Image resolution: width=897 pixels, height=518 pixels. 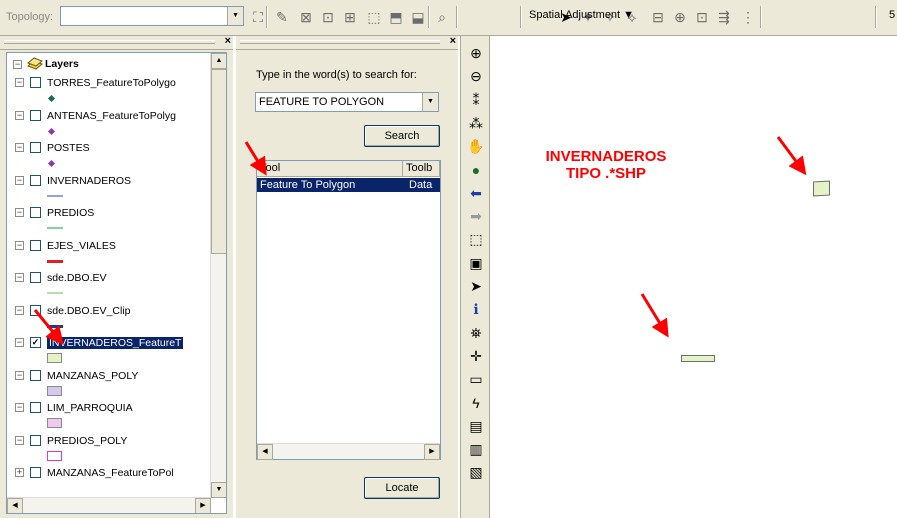 I want to click on layer-item: − EJES_VIALES, so click(x=107, y=250).